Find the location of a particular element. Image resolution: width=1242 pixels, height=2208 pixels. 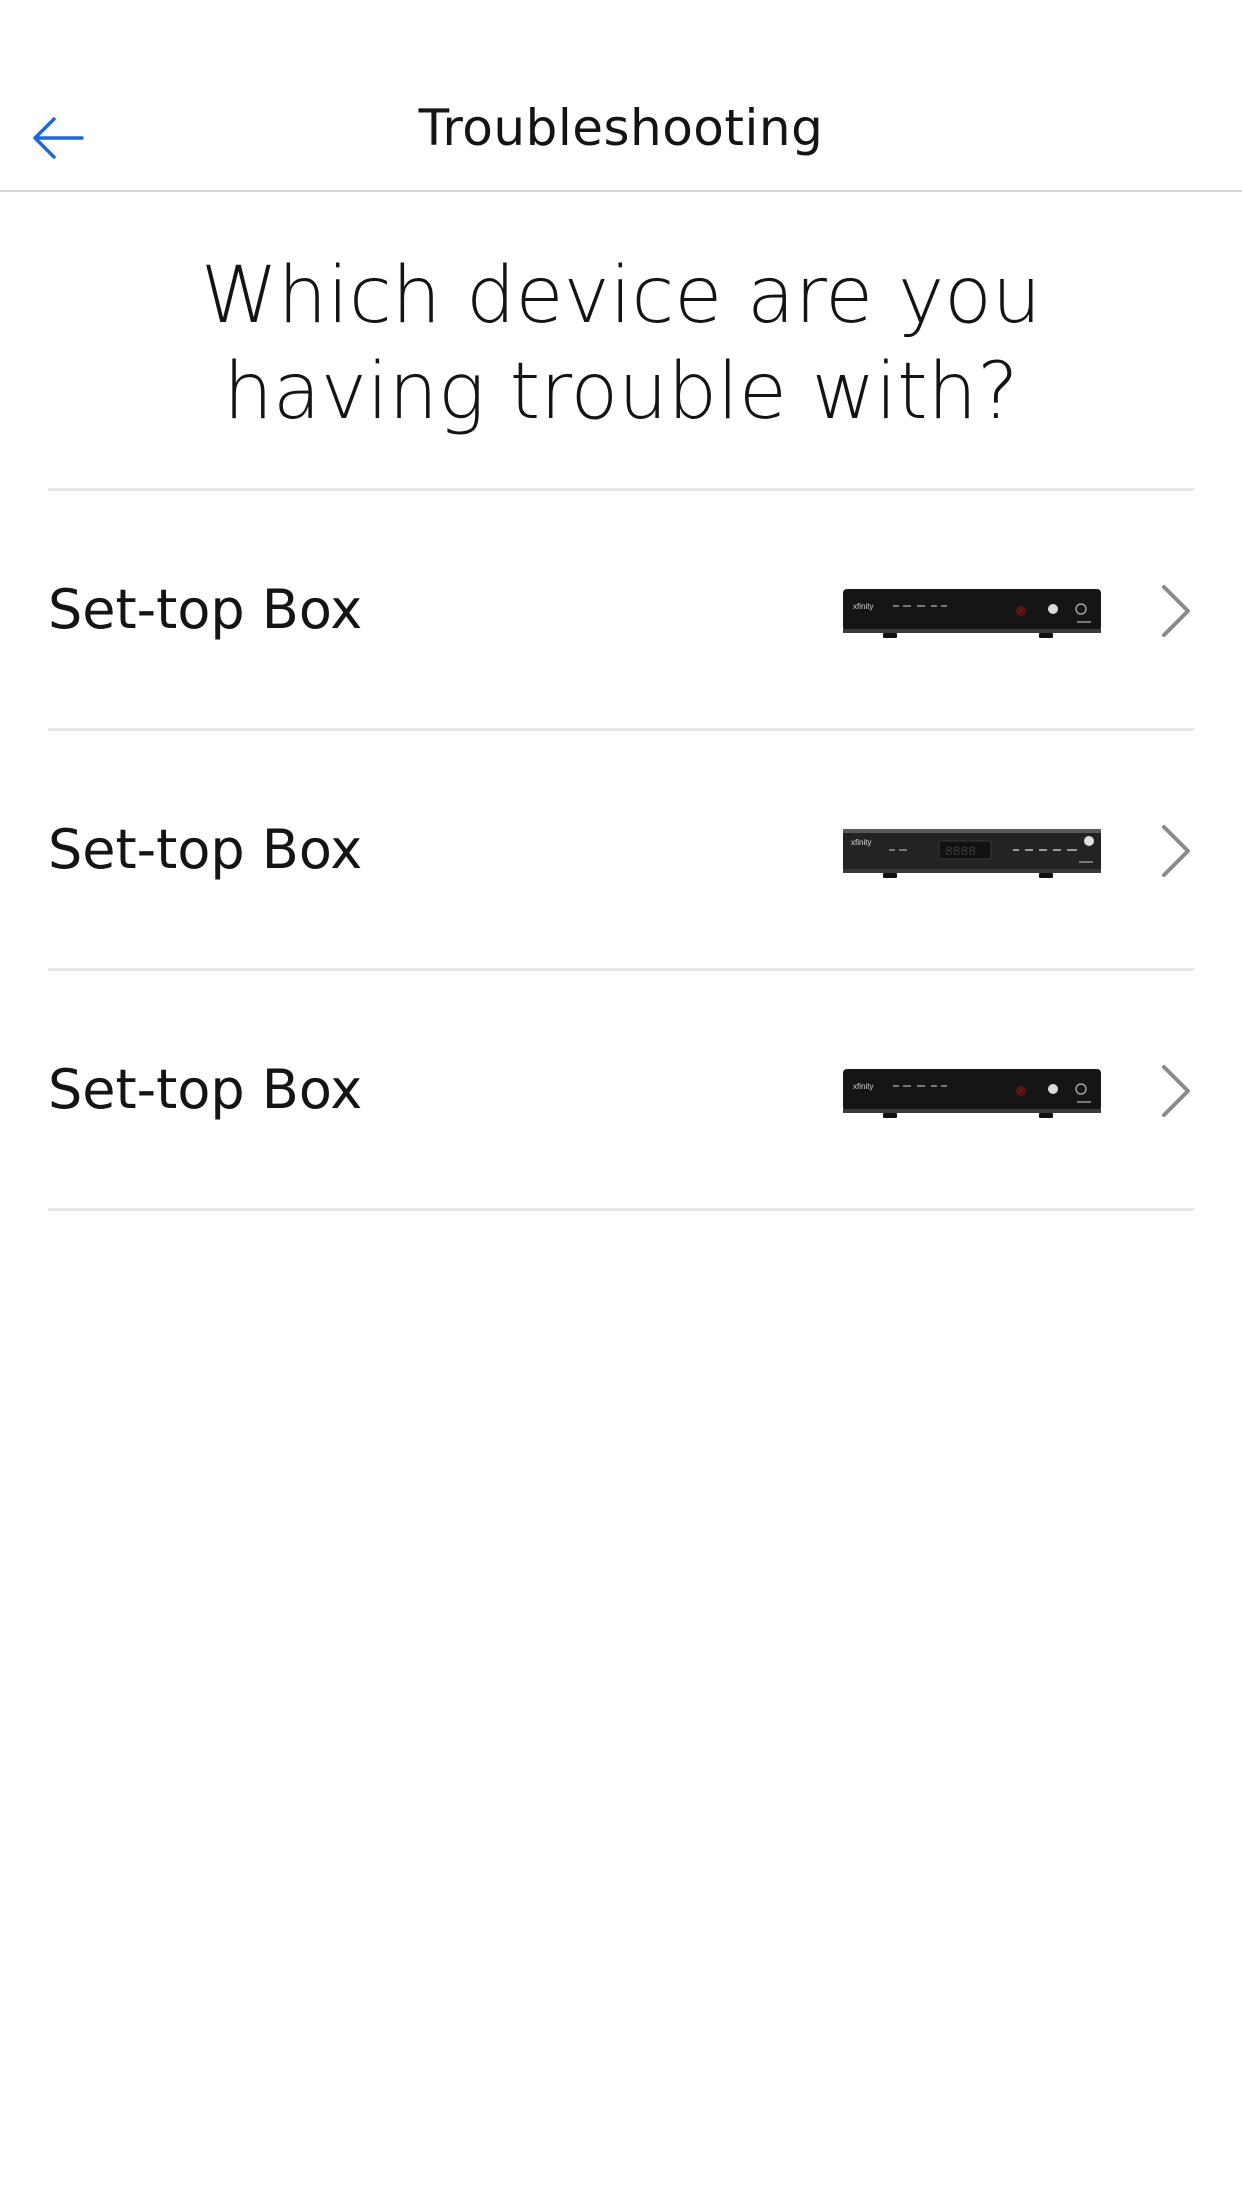

svg-text: 8888 is located at coordinates (960, 851).